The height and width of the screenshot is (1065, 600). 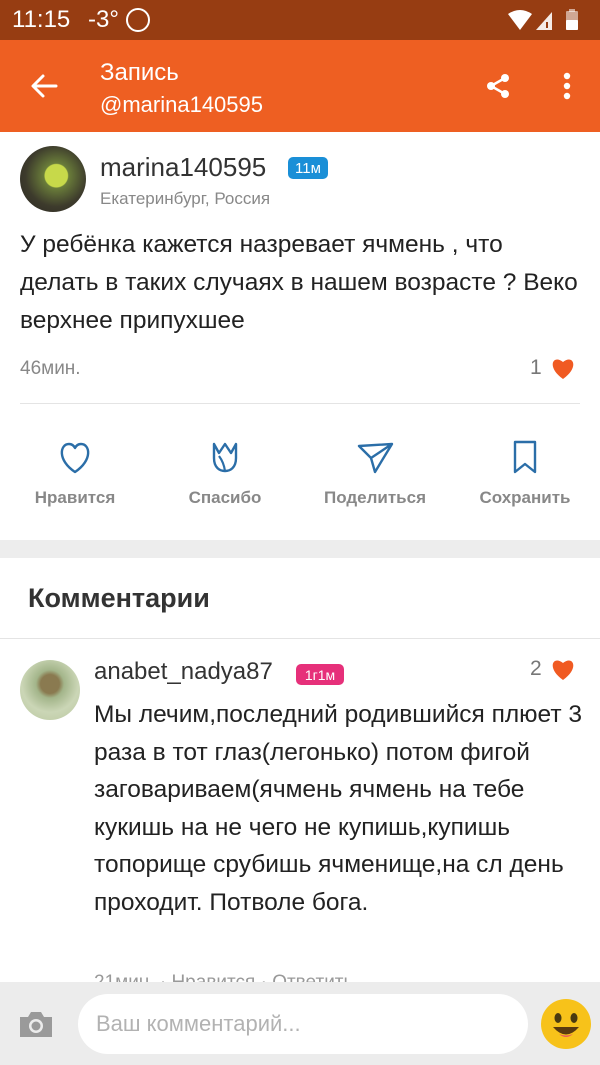 I want to click on signal-battery-icon, so click(x=543, y=19).